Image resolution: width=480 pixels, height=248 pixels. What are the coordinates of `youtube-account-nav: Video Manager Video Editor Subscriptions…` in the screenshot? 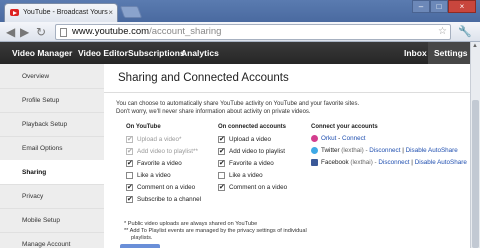 It's located at (237, 53).